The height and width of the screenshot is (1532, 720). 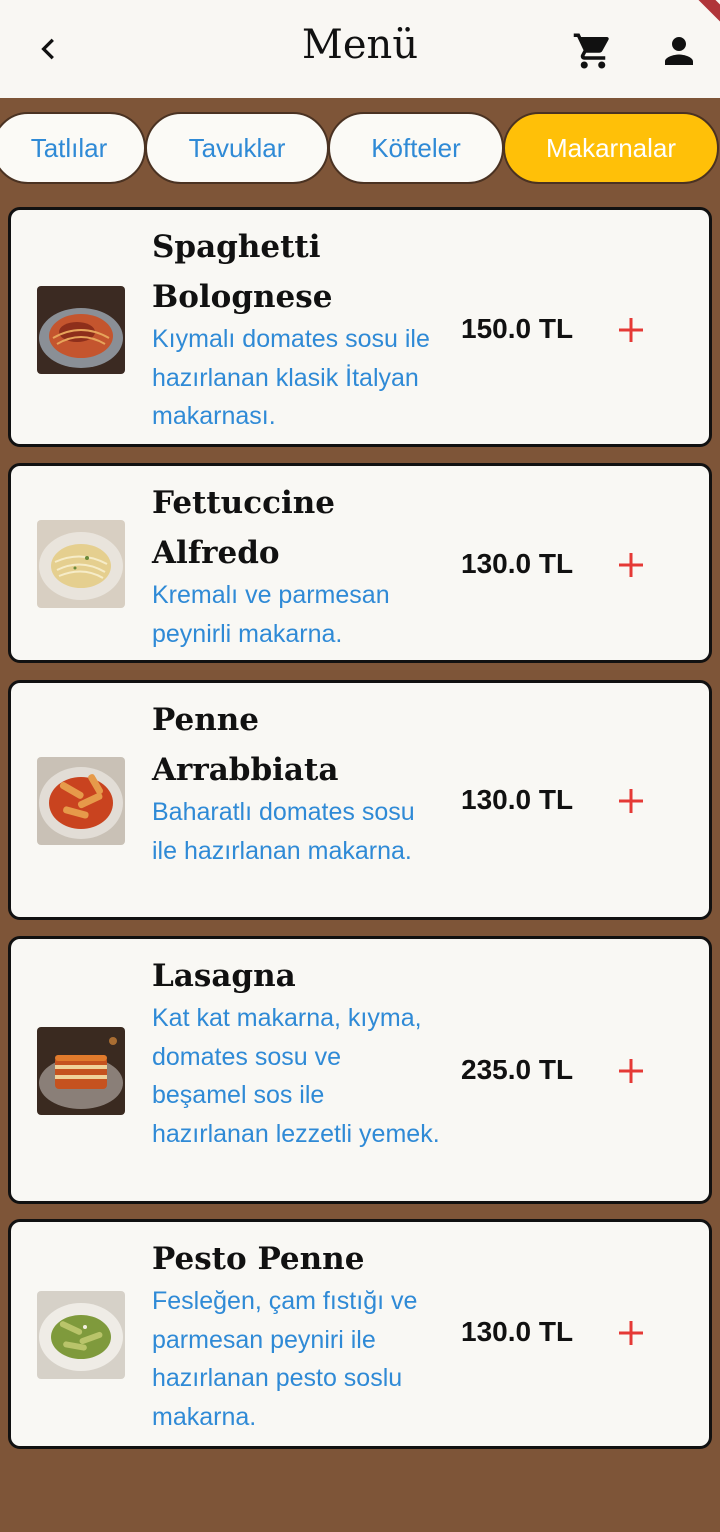 I want to click on category-tabs: Tatlılar Tavuklar Köfteler Makarnalar, so click(x=360, y=148).